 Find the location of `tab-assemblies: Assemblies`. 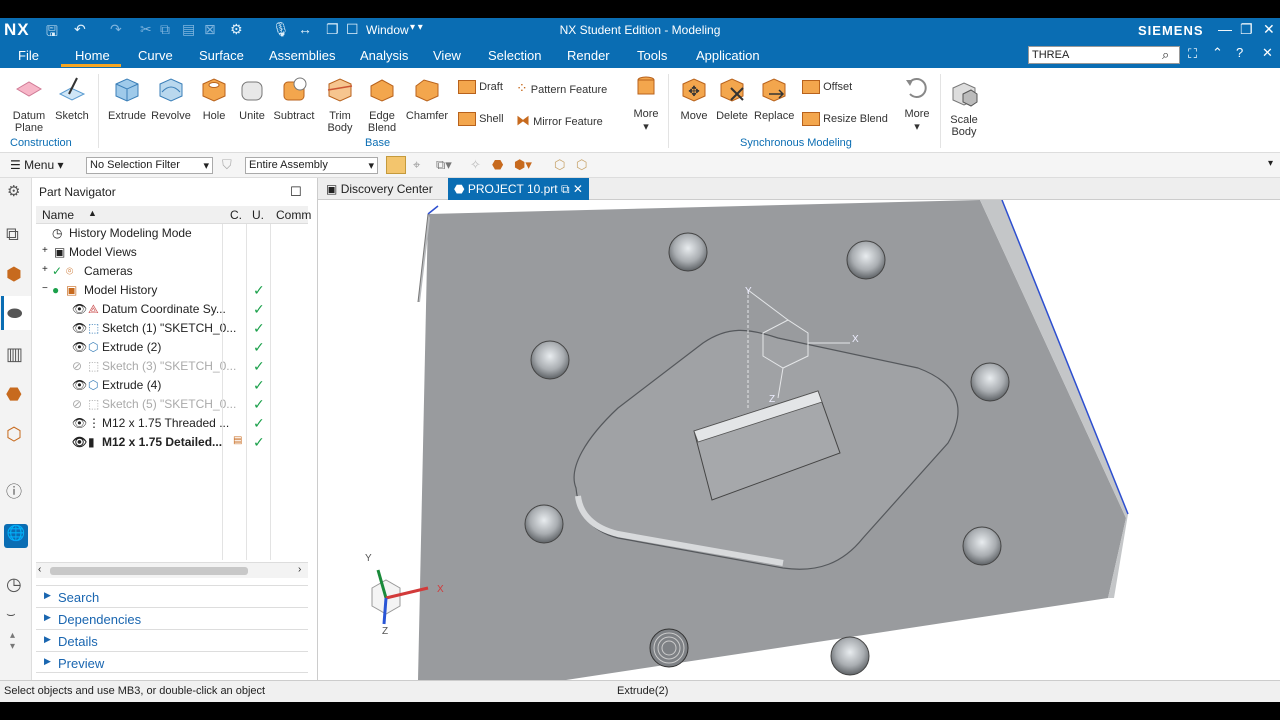

tab-assemblies: Assemblies is located at coordinates (302, 55).